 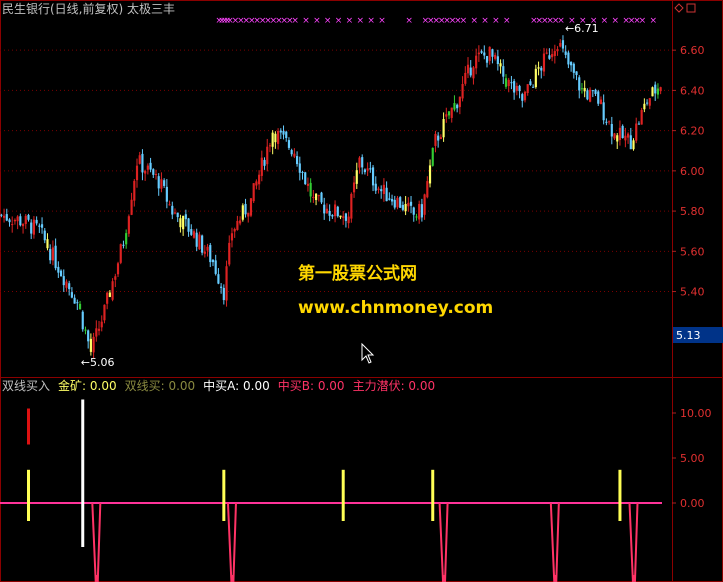 What do you see at coordinates (236, 385) in the screenshot?
I see `legend-item: 中买A: 0.00` at bounding box center [236, 385].